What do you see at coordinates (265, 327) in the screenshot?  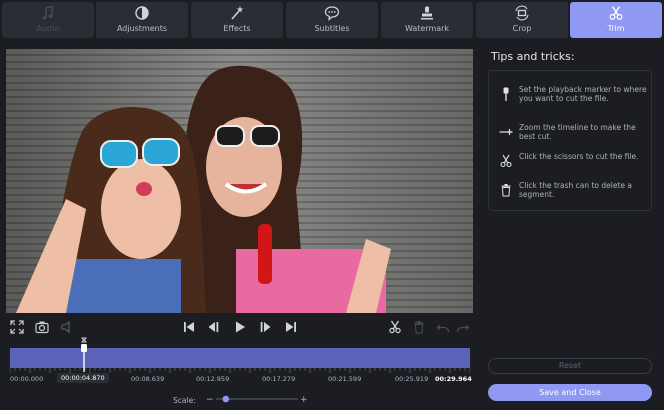 I see `next-frame-icon` at bounding box center [265, 327].